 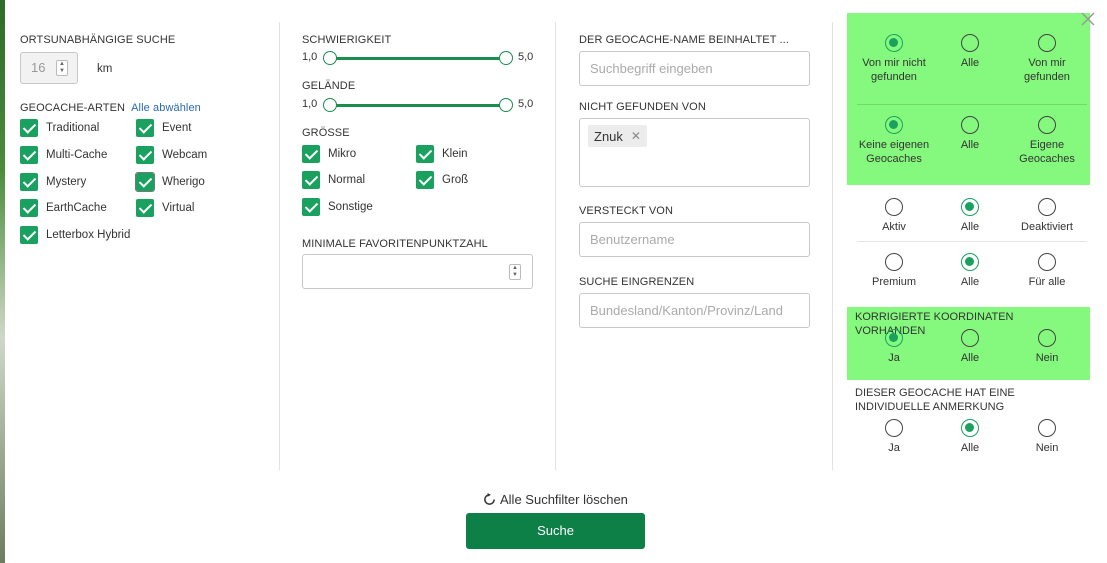 I want to click on type-letterbox-hybrid: Letterbox Hybrid, so click(x=75, y=235).